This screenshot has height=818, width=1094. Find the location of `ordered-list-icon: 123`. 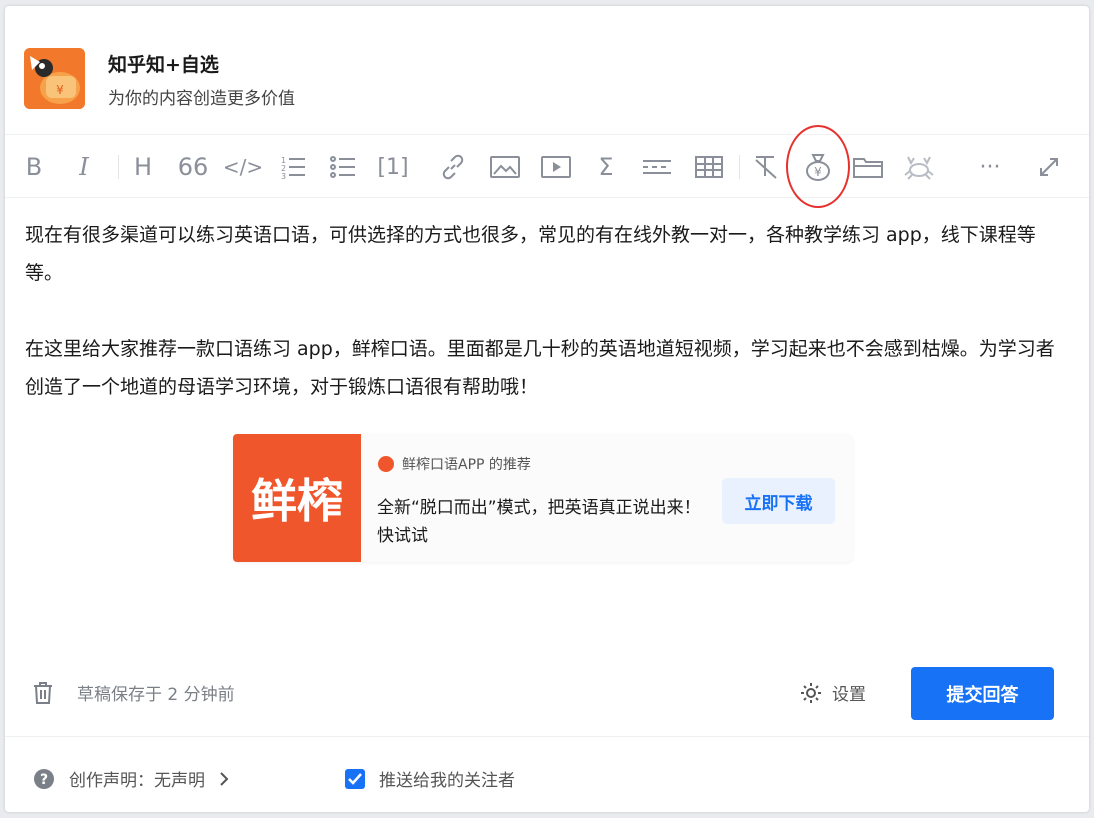

ordered-list-icon: 123 is located at coordinates (293, 167).